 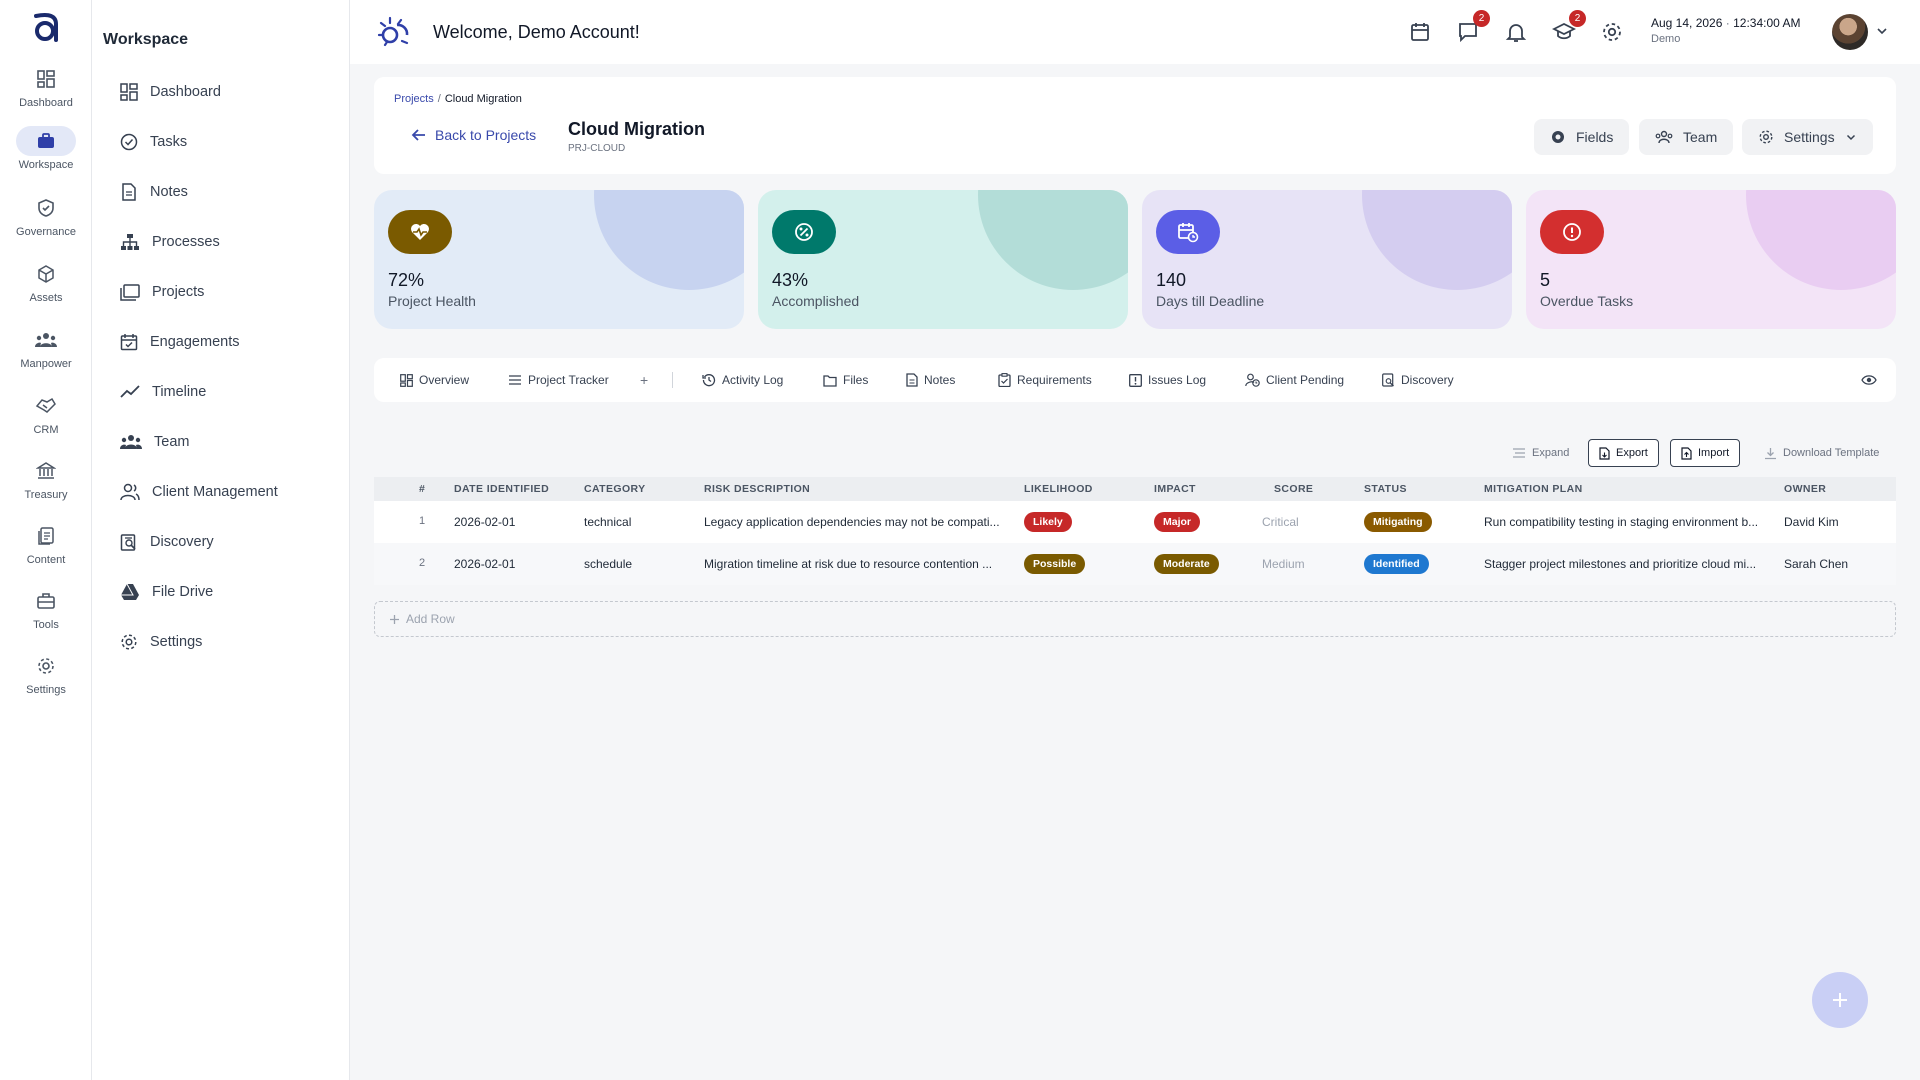 I want to click on tab-client-pending: Client Pending, so click(x=1294, y=380).